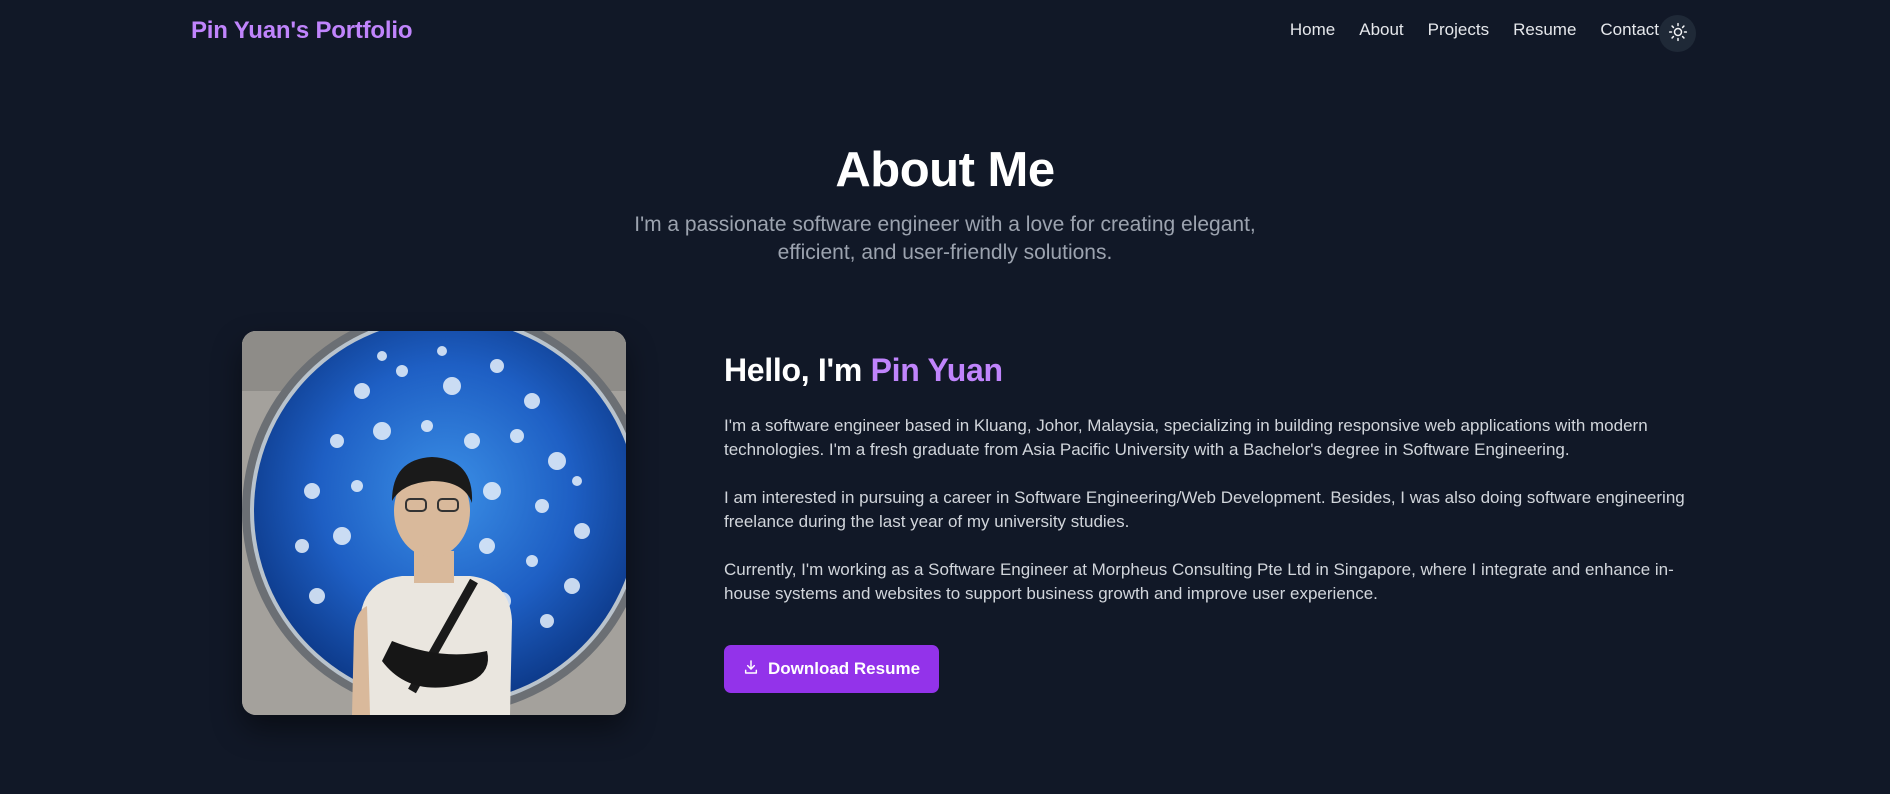 The height and width of the screenshot is (794, 1890). Describe the element at coordinates (1458, 30) in the screenshot. I see `nav-link-projects: Projects` at that location.